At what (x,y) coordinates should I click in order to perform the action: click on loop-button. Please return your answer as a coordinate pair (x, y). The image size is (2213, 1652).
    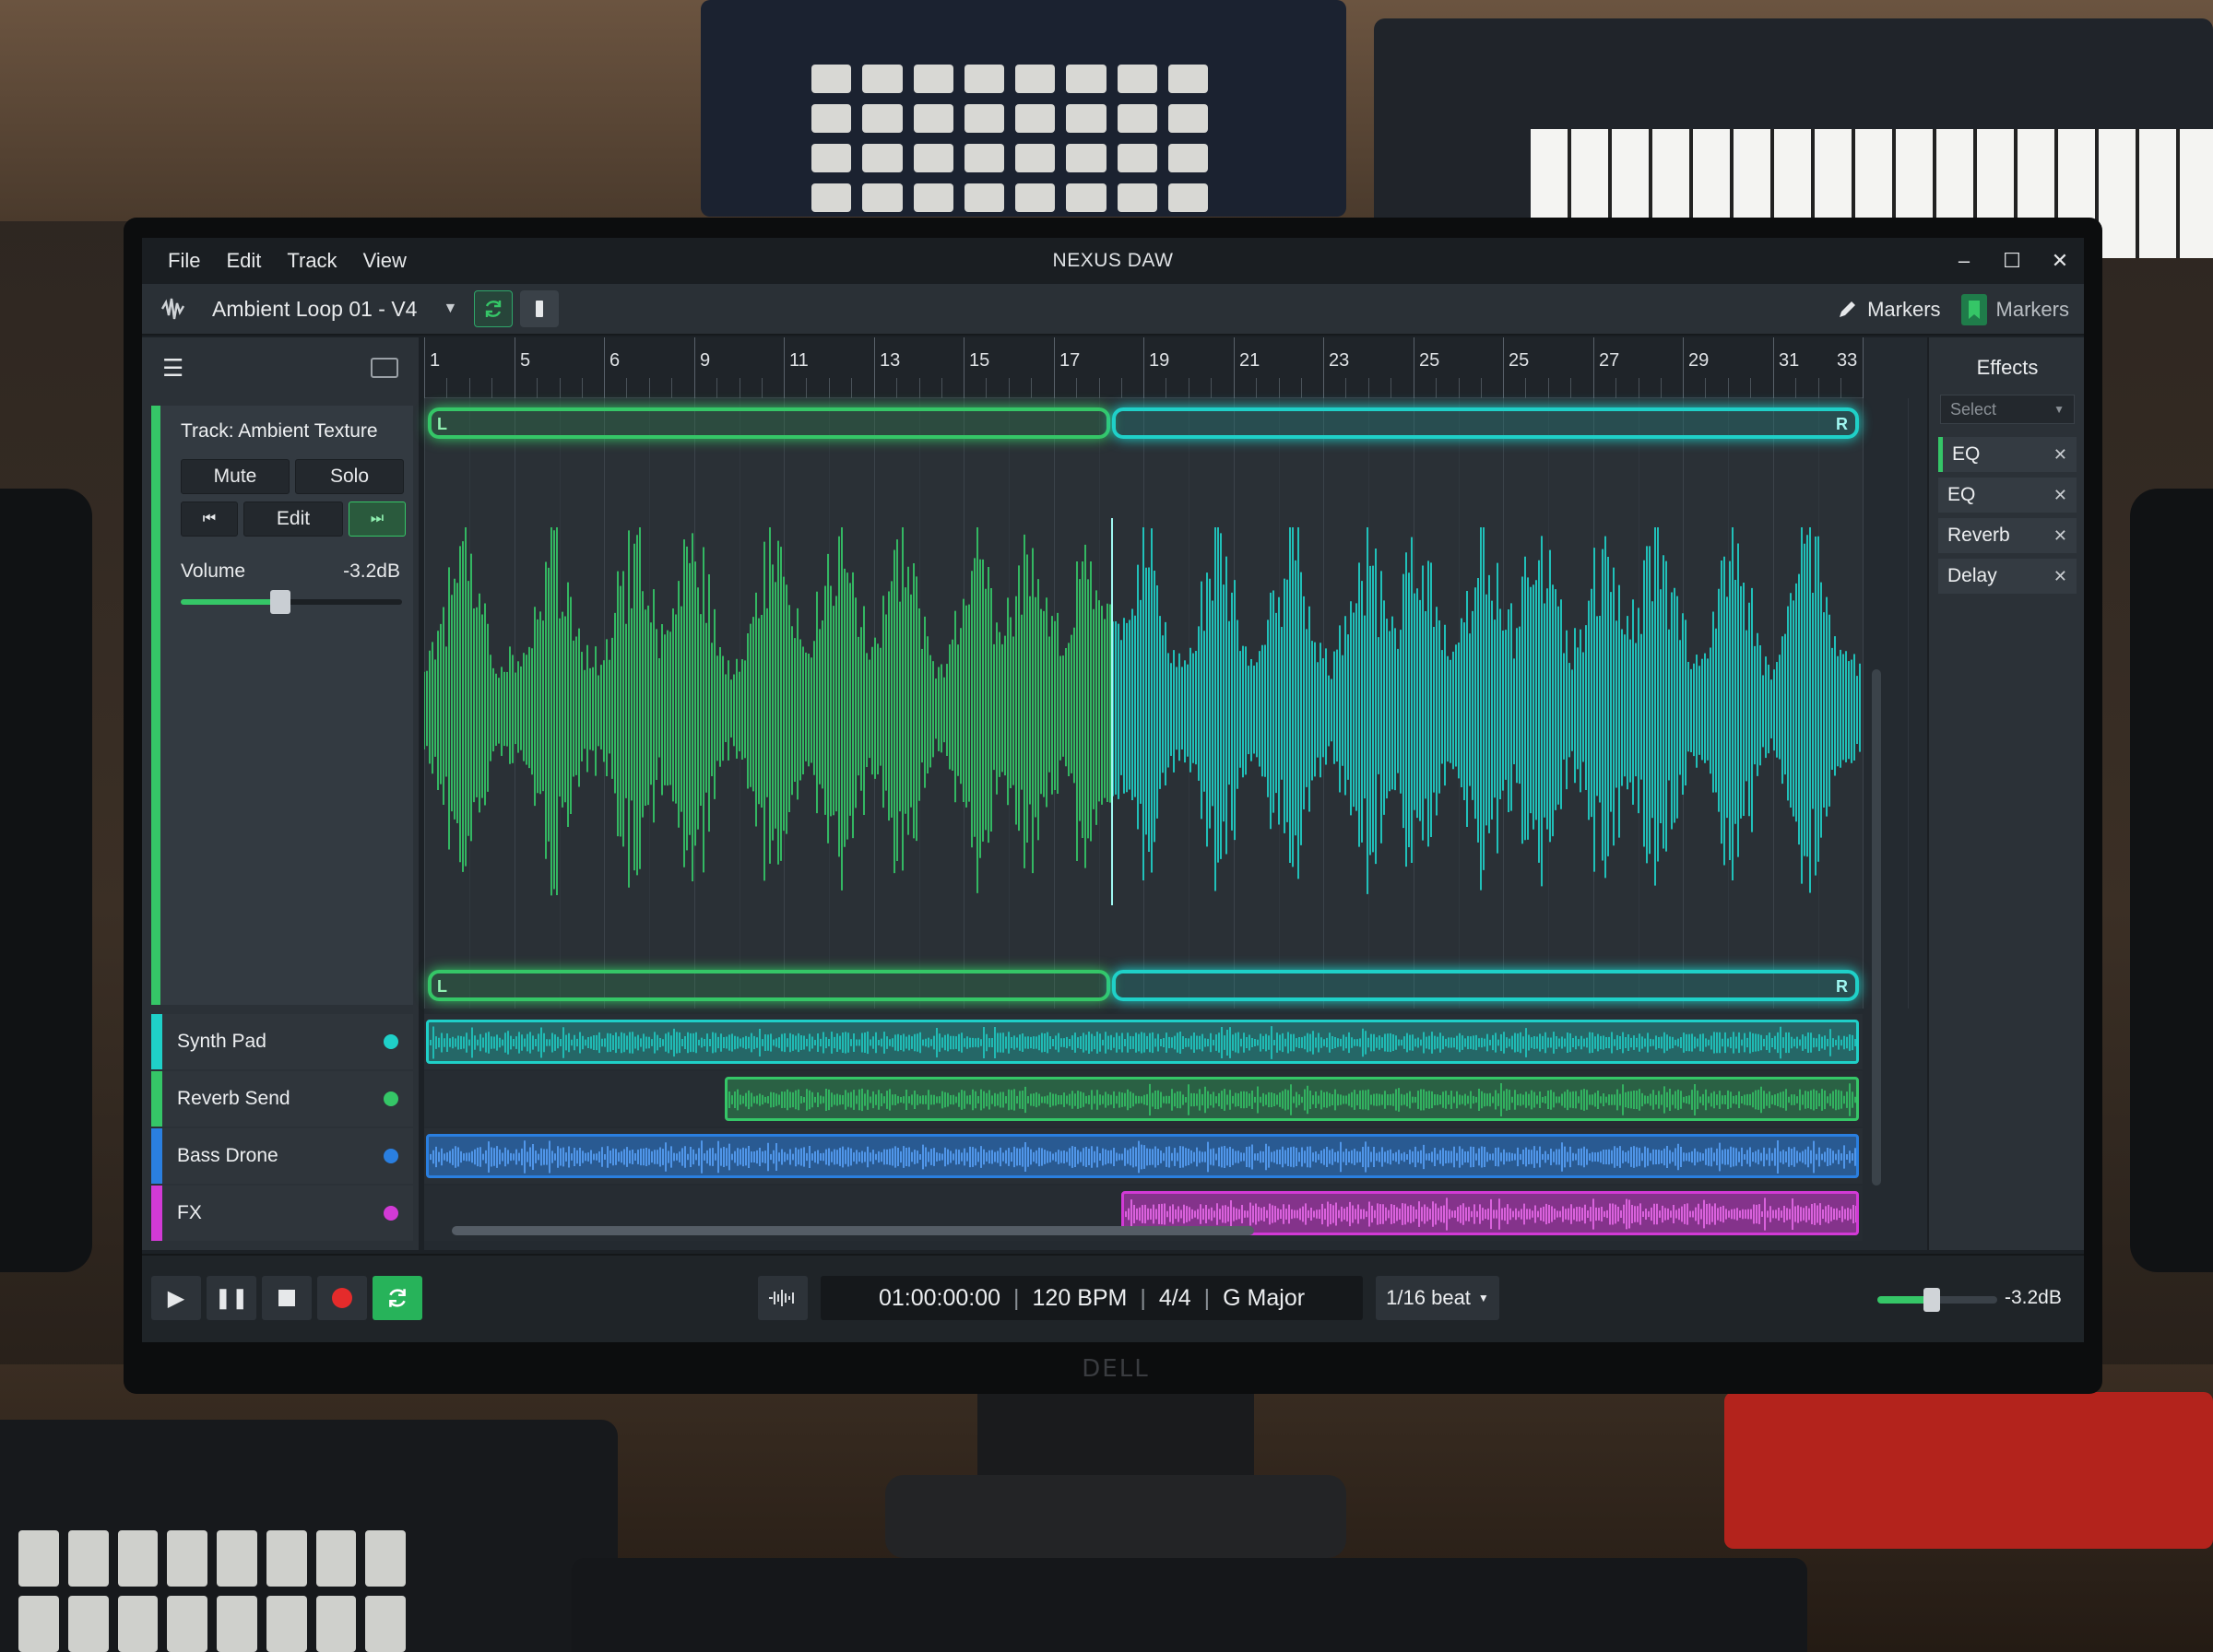
    Looking at the image, I should click on (397, 1298).